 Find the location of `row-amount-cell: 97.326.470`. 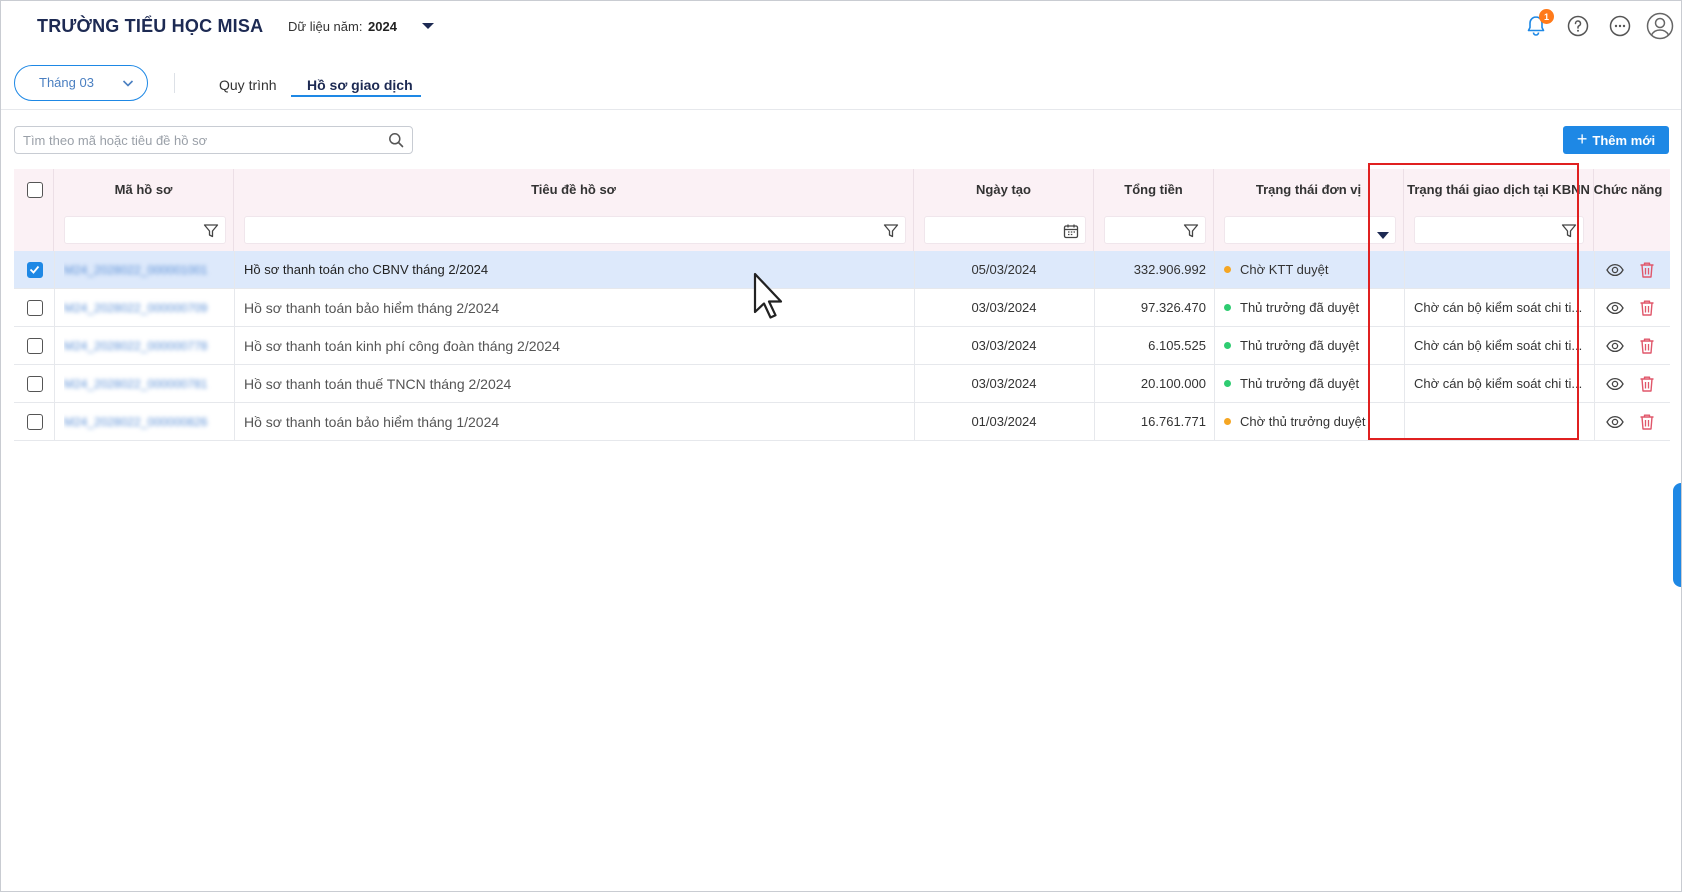

row-amount-cell: 97.326.470 is located at coordinates (1150, 307).